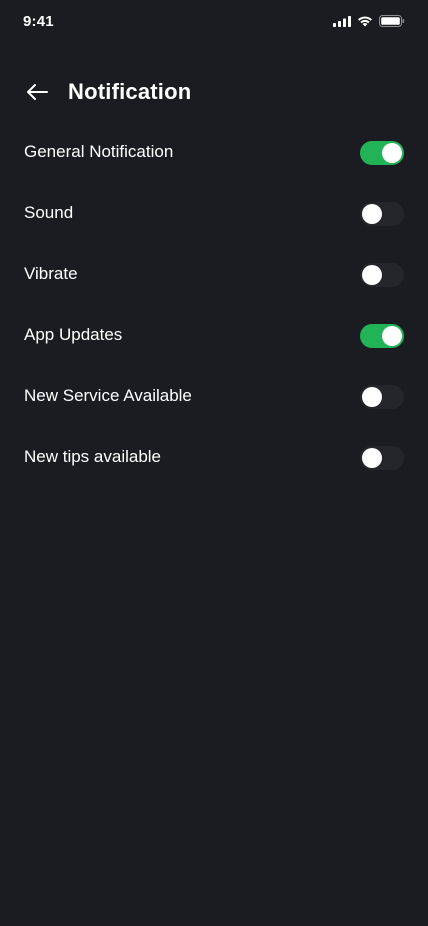 Image resolution: width=428 pixels, height=926 pixels. I want to click on app-updates-toggle, so click(382, 336).